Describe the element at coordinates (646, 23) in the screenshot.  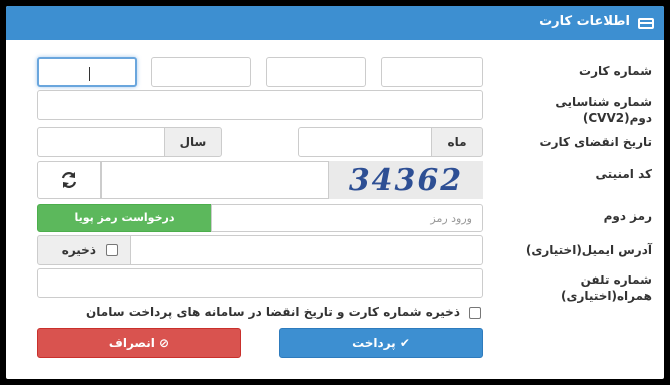
I see `credit-card-icon` at that location.